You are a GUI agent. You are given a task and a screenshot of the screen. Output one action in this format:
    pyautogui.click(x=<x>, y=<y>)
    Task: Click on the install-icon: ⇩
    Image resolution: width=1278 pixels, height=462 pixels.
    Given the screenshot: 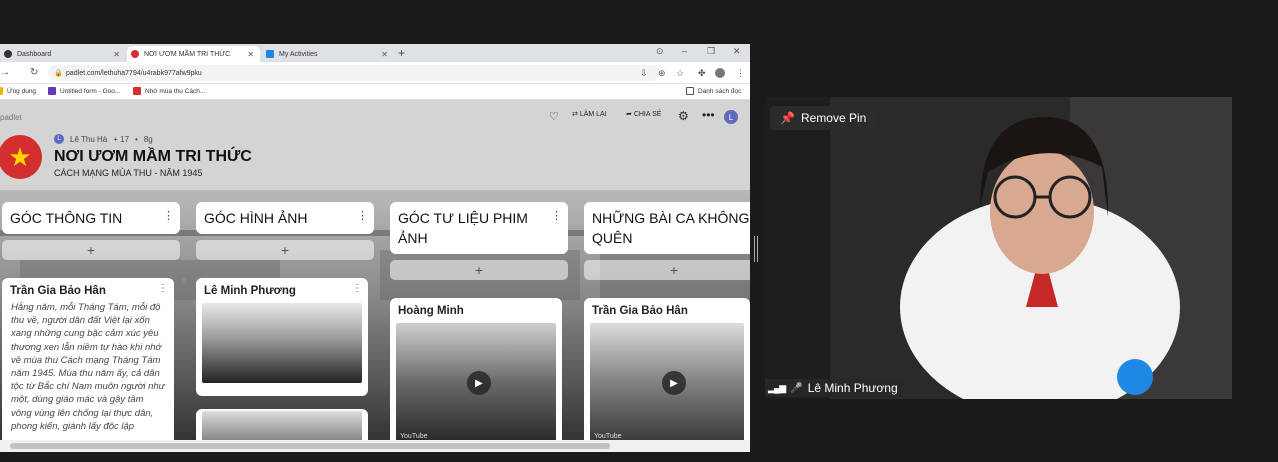 What is the action you would take?
    pyautogui.click(x=644, y=73)
    